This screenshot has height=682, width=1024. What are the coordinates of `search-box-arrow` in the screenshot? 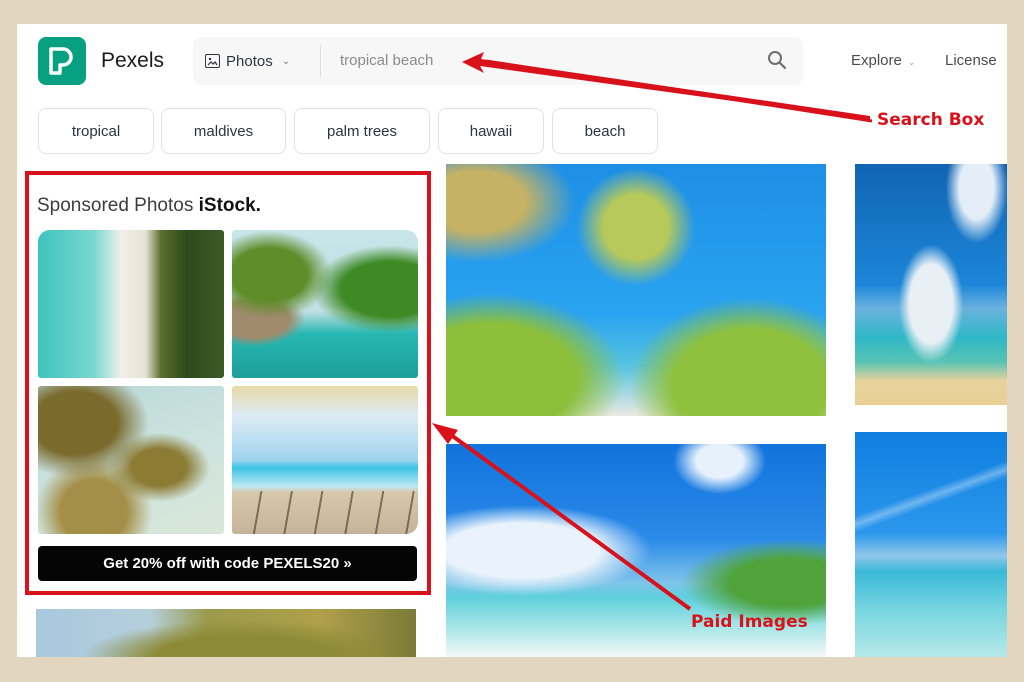 It's located at (667, 87).